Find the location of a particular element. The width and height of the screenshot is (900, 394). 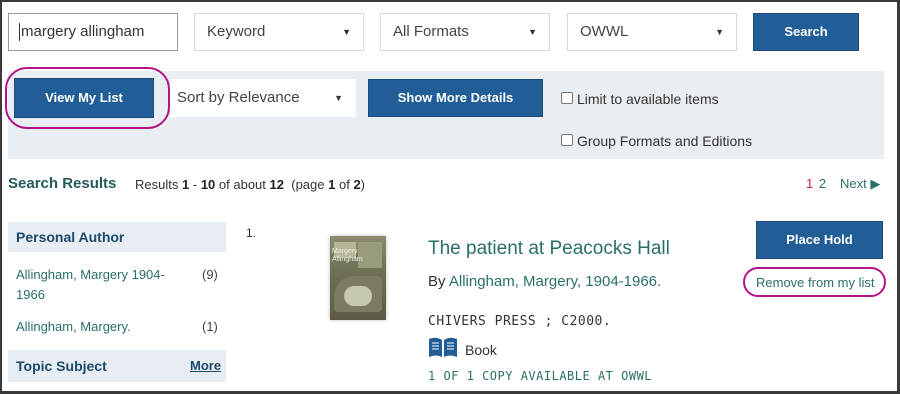

book-cover-image: Margery Allingham is located at coordinates (358, 278).